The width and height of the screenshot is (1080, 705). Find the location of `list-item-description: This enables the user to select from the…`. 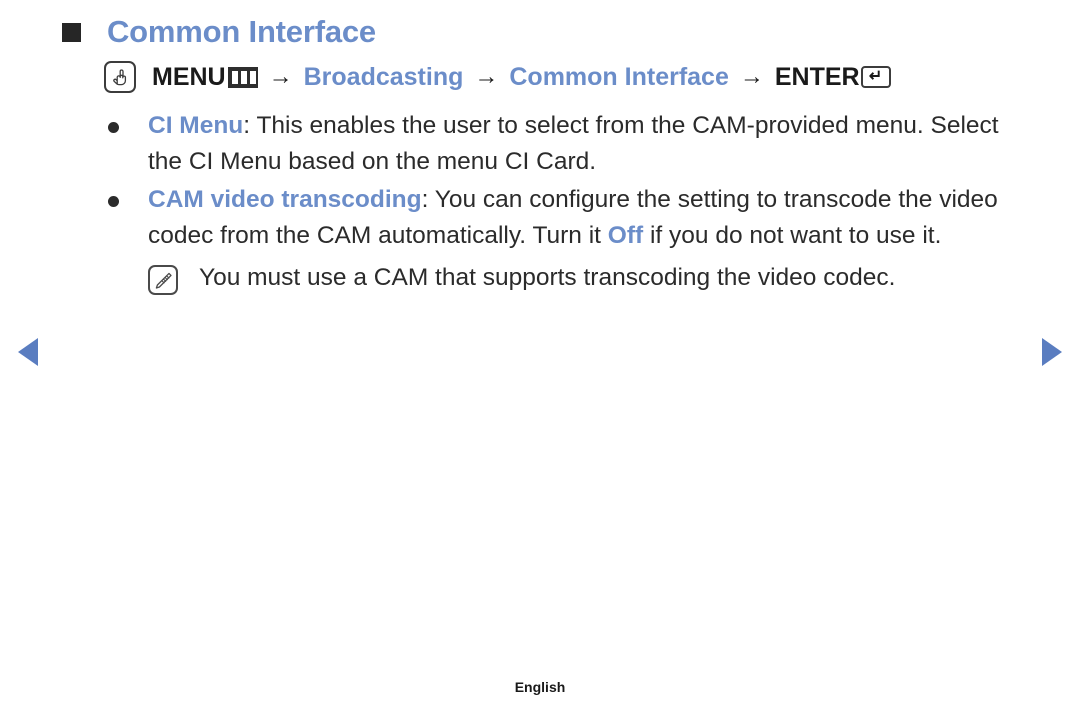

list-item-description: This enables the user to select from the… is located at coordinates (573, 143).